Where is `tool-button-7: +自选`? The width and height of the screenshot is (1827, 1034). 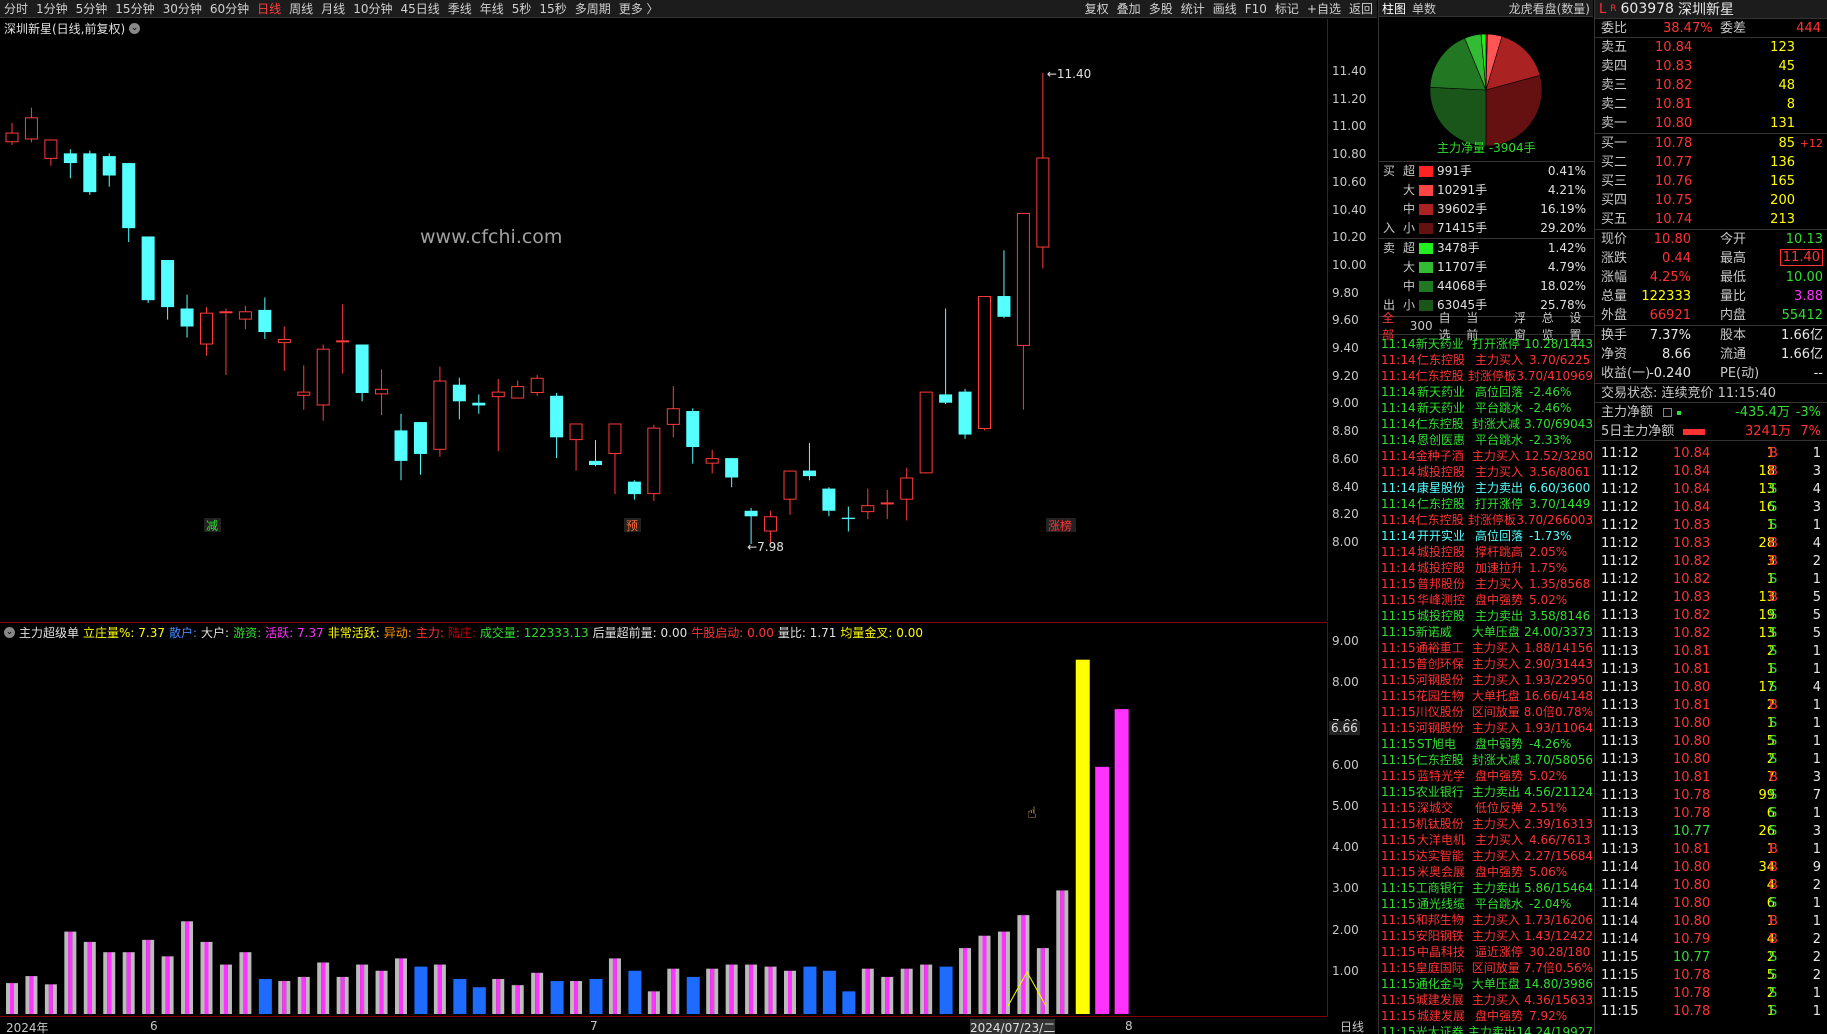
tool-button-7: +自选 is located at coordinates (1324, 9).